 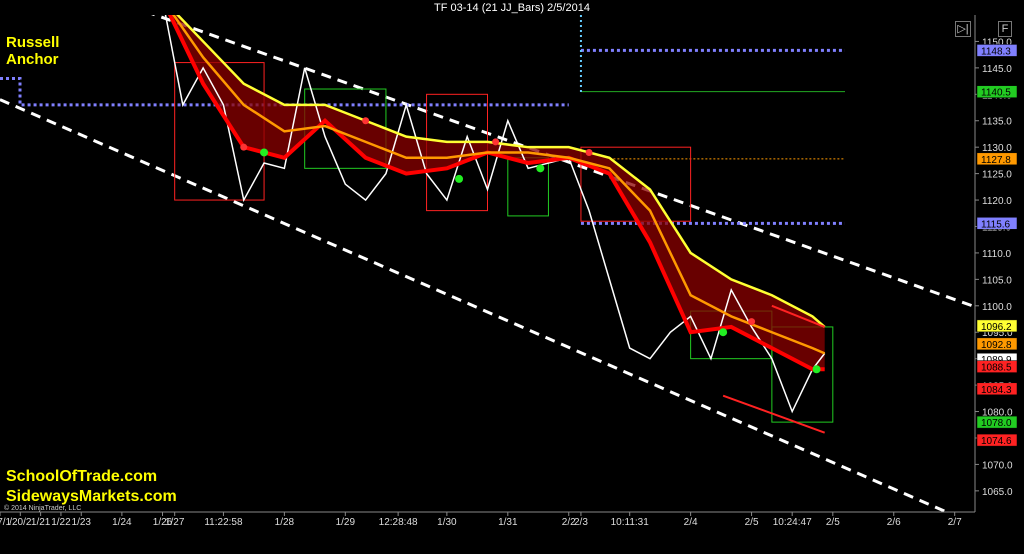 I want to click on y-tick-label-9: 1110.0, so click(x=997, y=254).